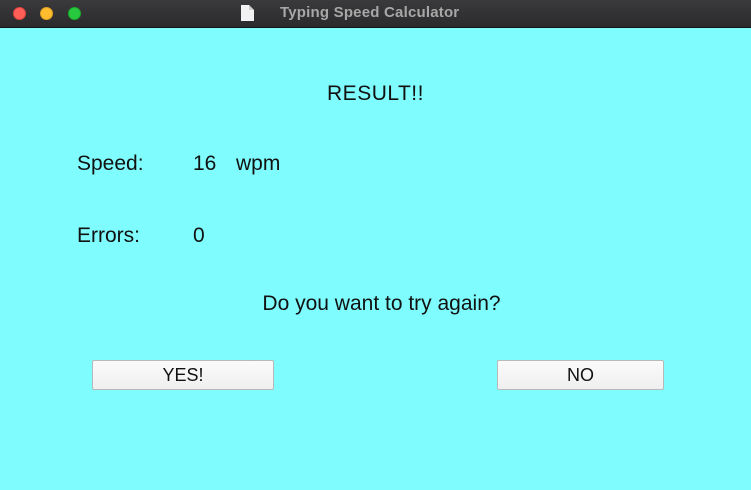 This screenshot has width=751, height=490. Describe the element at coordinates (19, 13) in the screenshot. I see `close-icon` at that location.